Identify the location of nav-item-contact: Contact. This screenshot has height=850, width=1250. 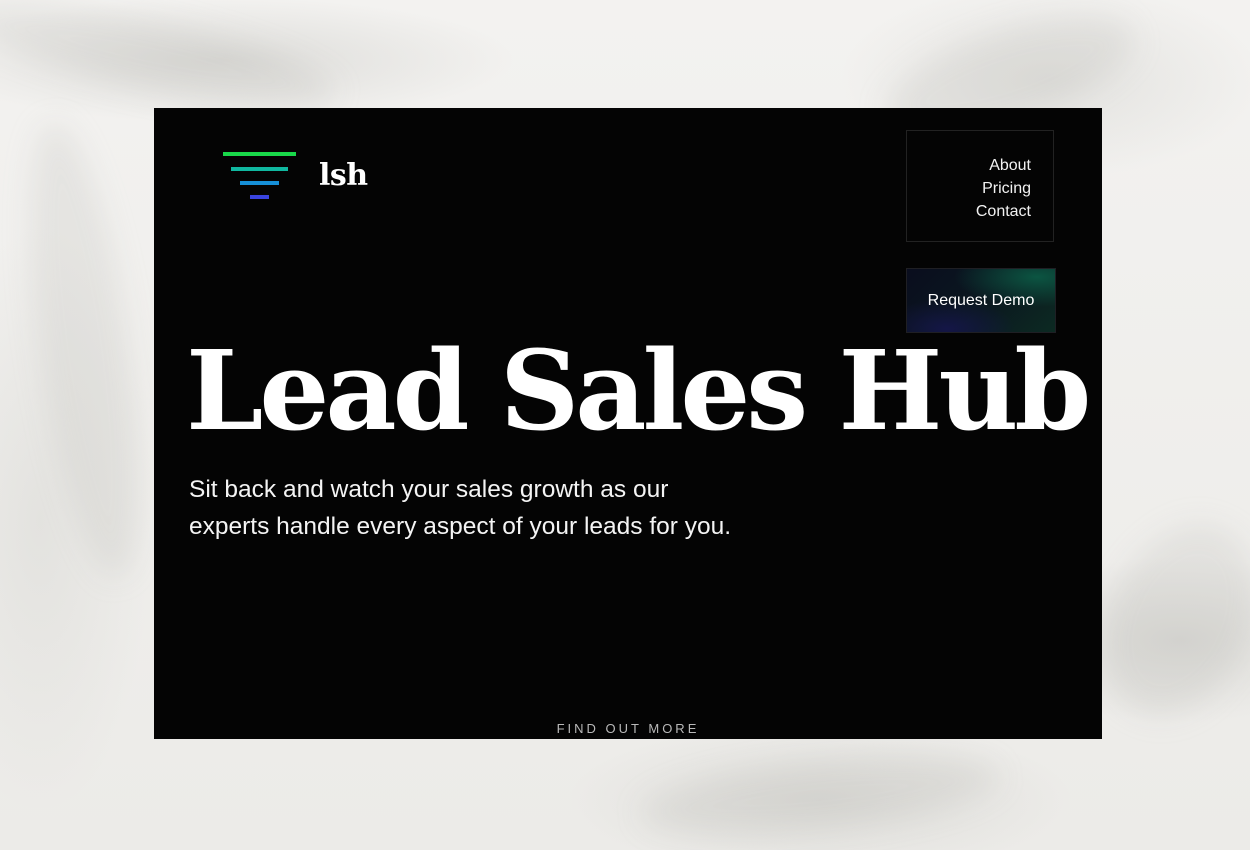
(1003, 211).